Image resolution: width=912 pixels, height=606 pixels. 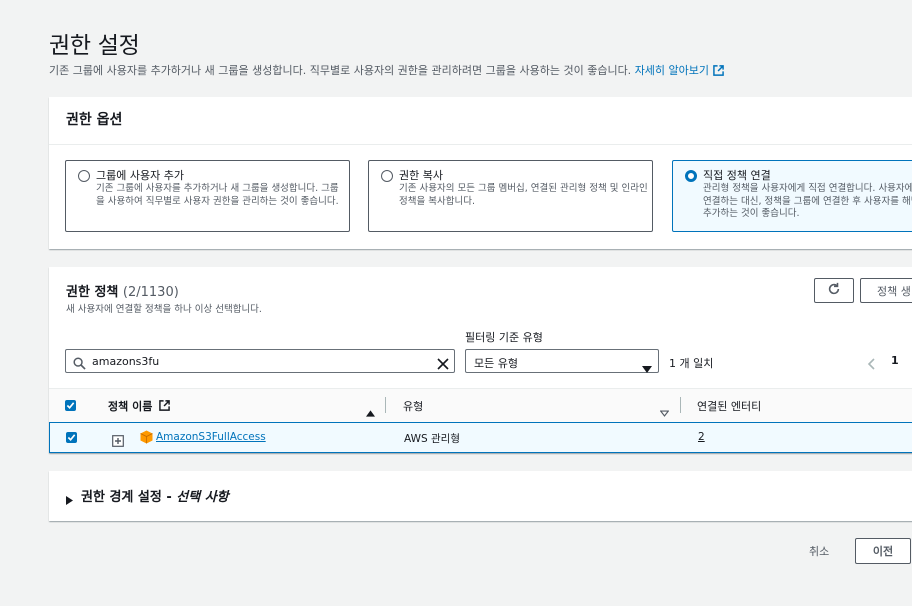 What do you see at coordinates (691, 176) in the screenshot?
I see `radio-attach-policies-directly` at bounding box center [691, 176].